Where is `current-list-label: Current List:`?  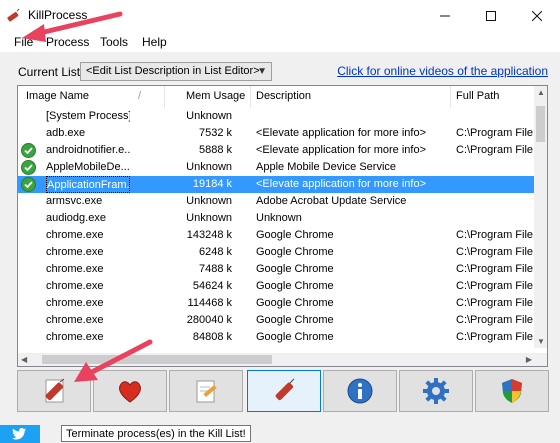 current-list-label: Current List: is located at coordinates (51, 72).